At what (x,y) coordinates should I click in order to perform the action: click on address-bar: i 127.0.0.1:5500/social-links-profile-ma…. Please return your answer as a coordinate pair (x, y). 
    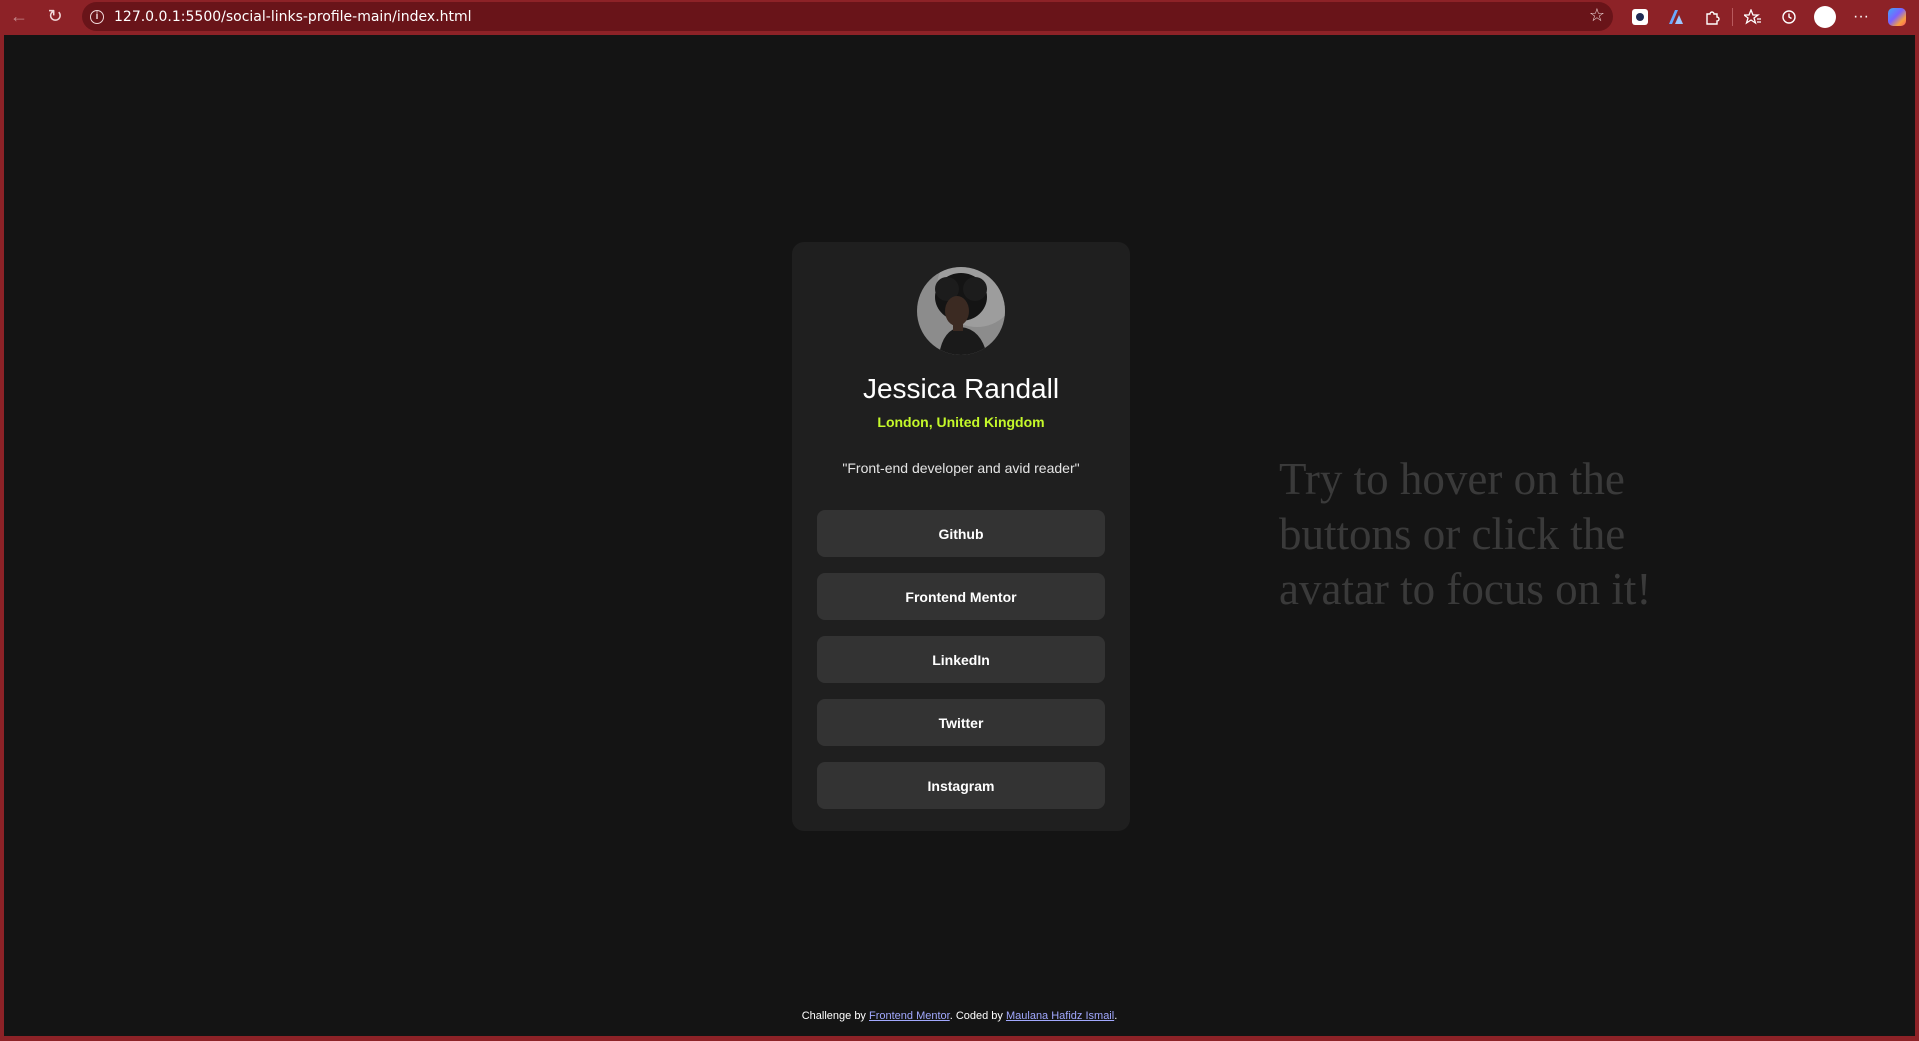
    Looking at the image, I should click on (847, 16).